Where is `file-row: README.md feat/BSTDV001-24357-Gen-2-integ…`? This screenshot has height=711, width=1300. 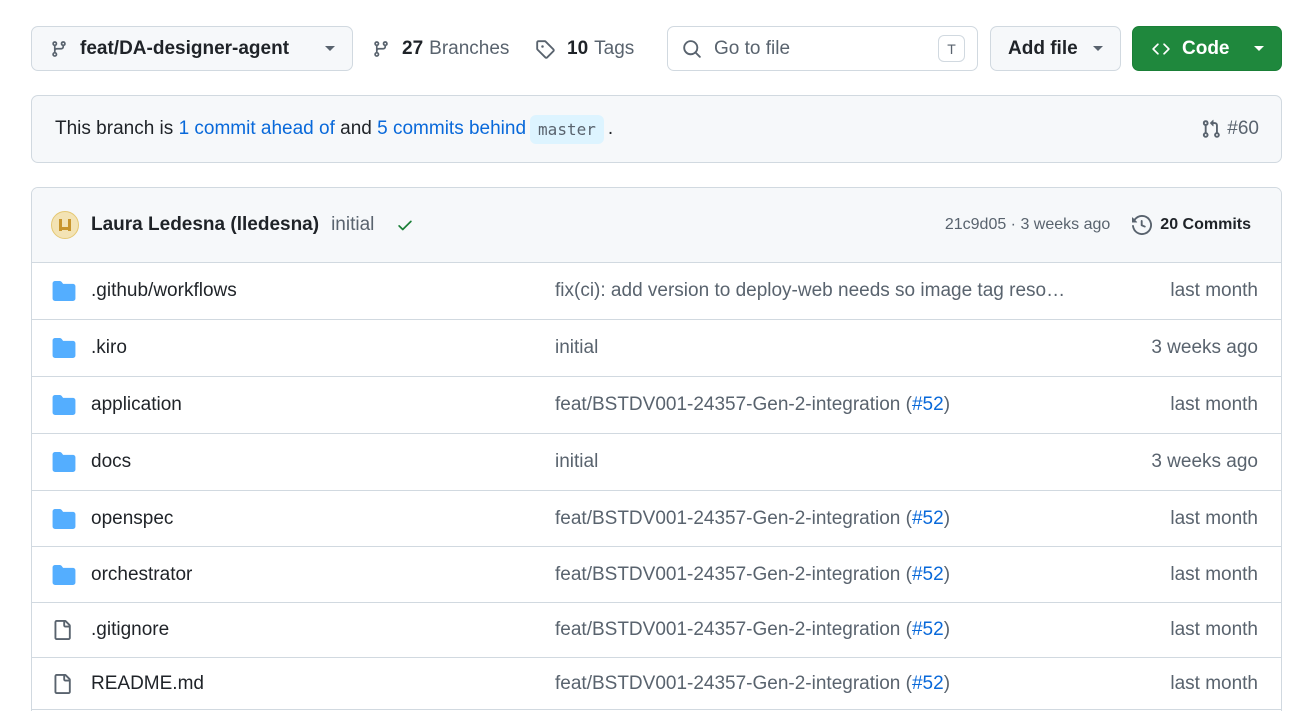 file-row: README.md feat/BSTDV001-24357-Gen-2-integ… is located at coordinates (656, 684).